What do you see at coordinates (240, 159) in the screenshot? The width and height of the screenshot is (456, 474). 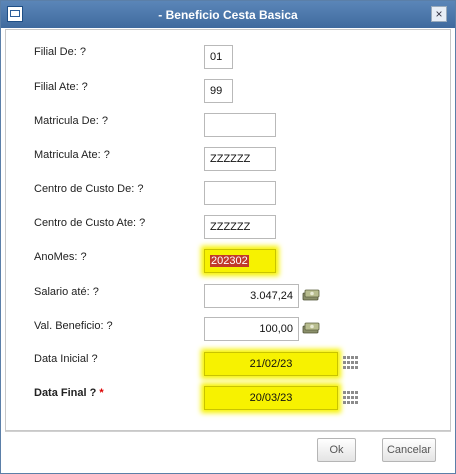 I see `matricula-ate-input: ZZZZZZ` at bounding box center [240, 159].